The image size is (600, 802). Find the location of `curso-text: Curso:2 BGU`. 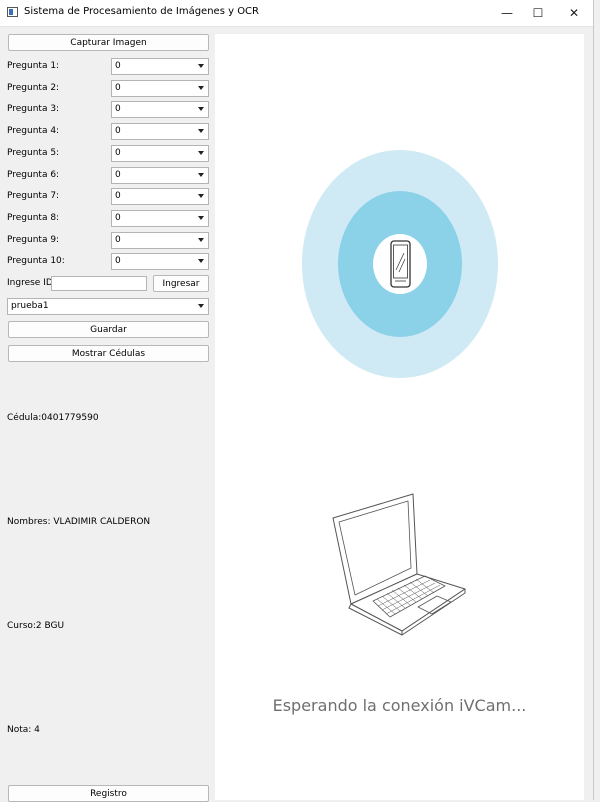

curso-text: Curso:2 BGU is located at coordinates (36, 626).